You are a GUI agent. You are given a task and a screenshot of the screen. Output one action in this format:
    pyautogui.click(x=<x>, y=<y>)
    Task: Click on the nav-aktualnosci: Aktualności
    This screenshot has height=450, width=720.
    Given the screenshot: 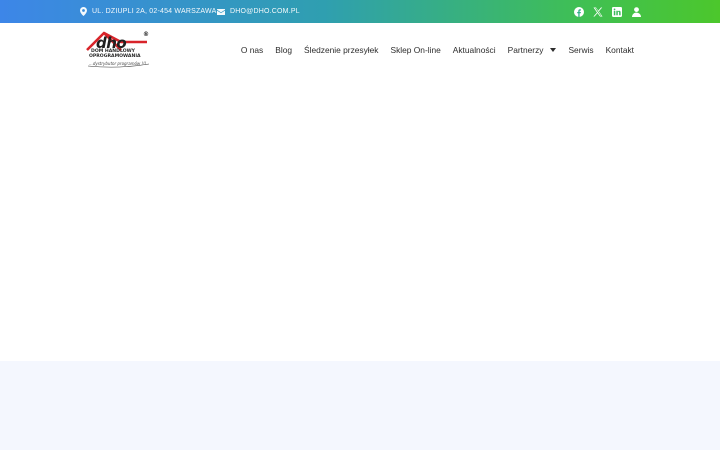 What is the action you would take?
    pyautogui.click(x=474, y=50)
    